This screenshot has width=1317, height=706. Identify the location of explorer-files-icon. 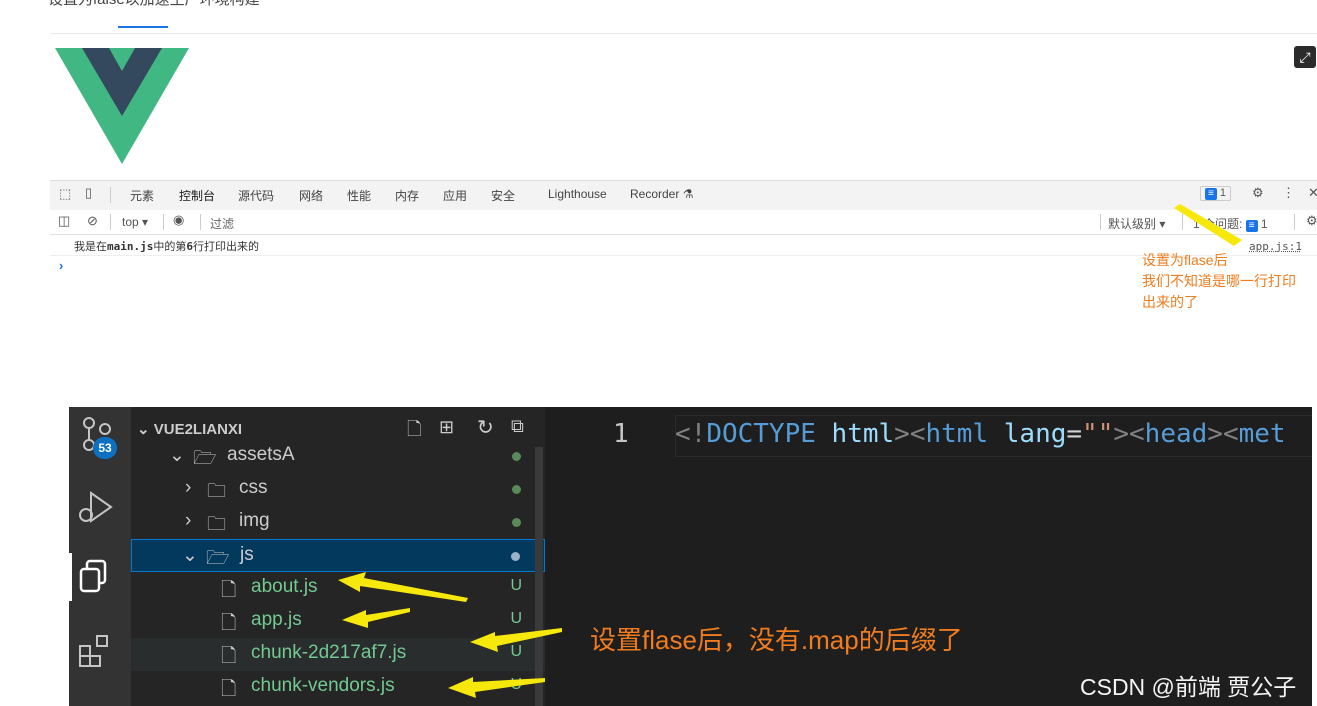
(95, 577).